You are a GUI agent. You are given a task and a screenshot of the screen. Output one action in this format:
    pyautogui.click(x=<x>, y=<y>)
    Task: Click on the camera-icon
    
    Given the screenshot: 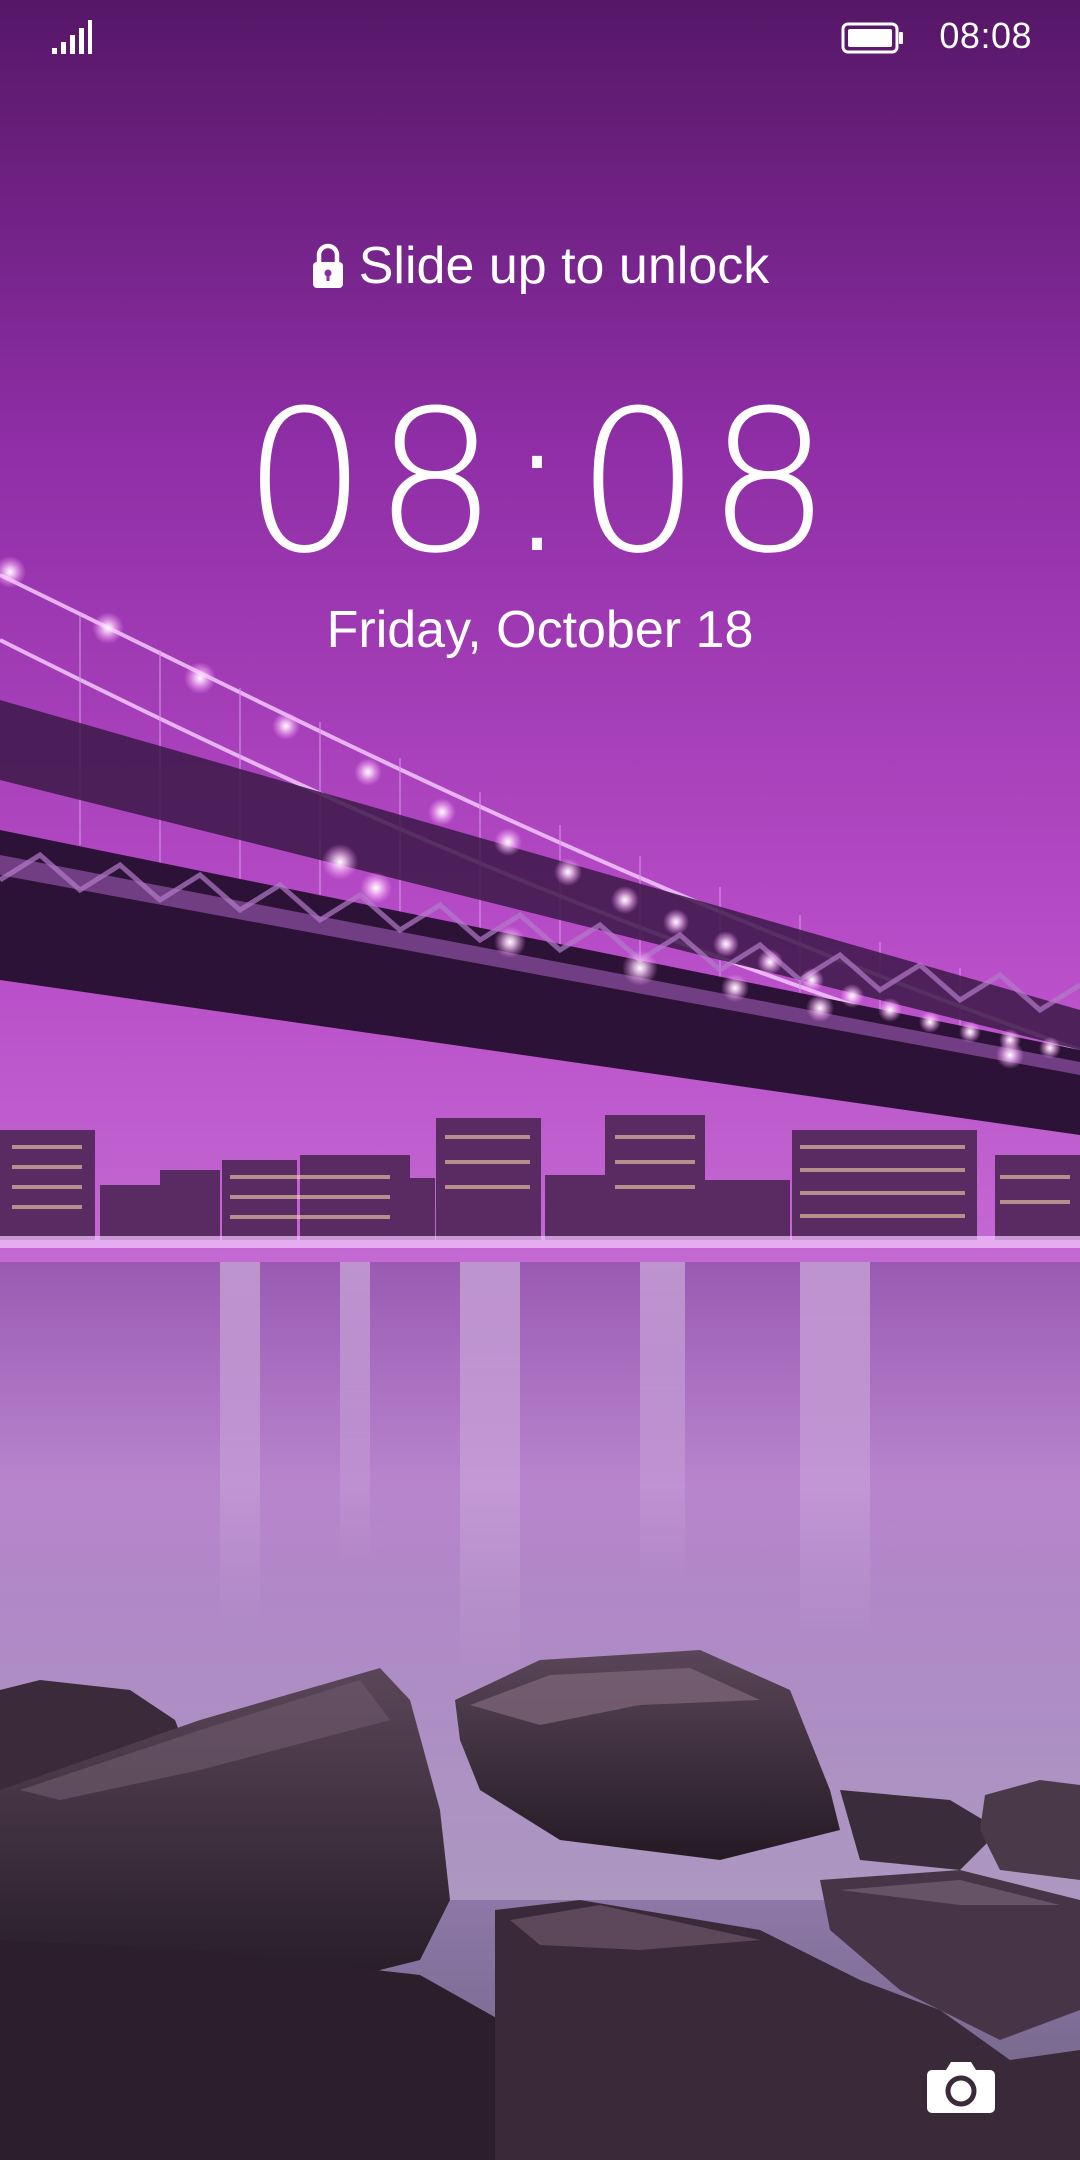 What is the action you would take?
    pyautogui.click(x=961, y=2086)
    